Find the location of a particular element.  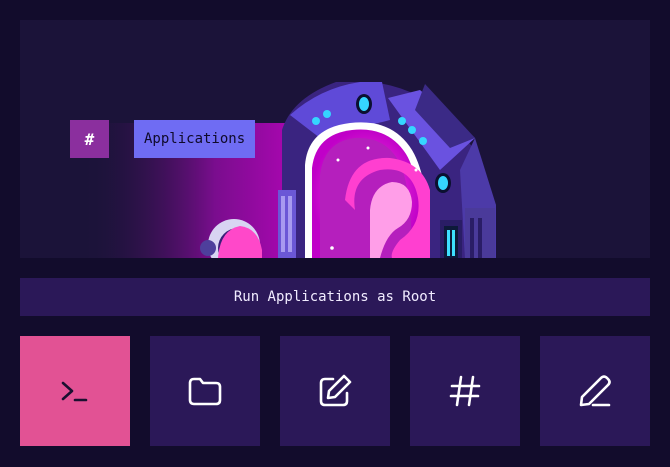

terminal-icon is located at coordinates (74, 391).